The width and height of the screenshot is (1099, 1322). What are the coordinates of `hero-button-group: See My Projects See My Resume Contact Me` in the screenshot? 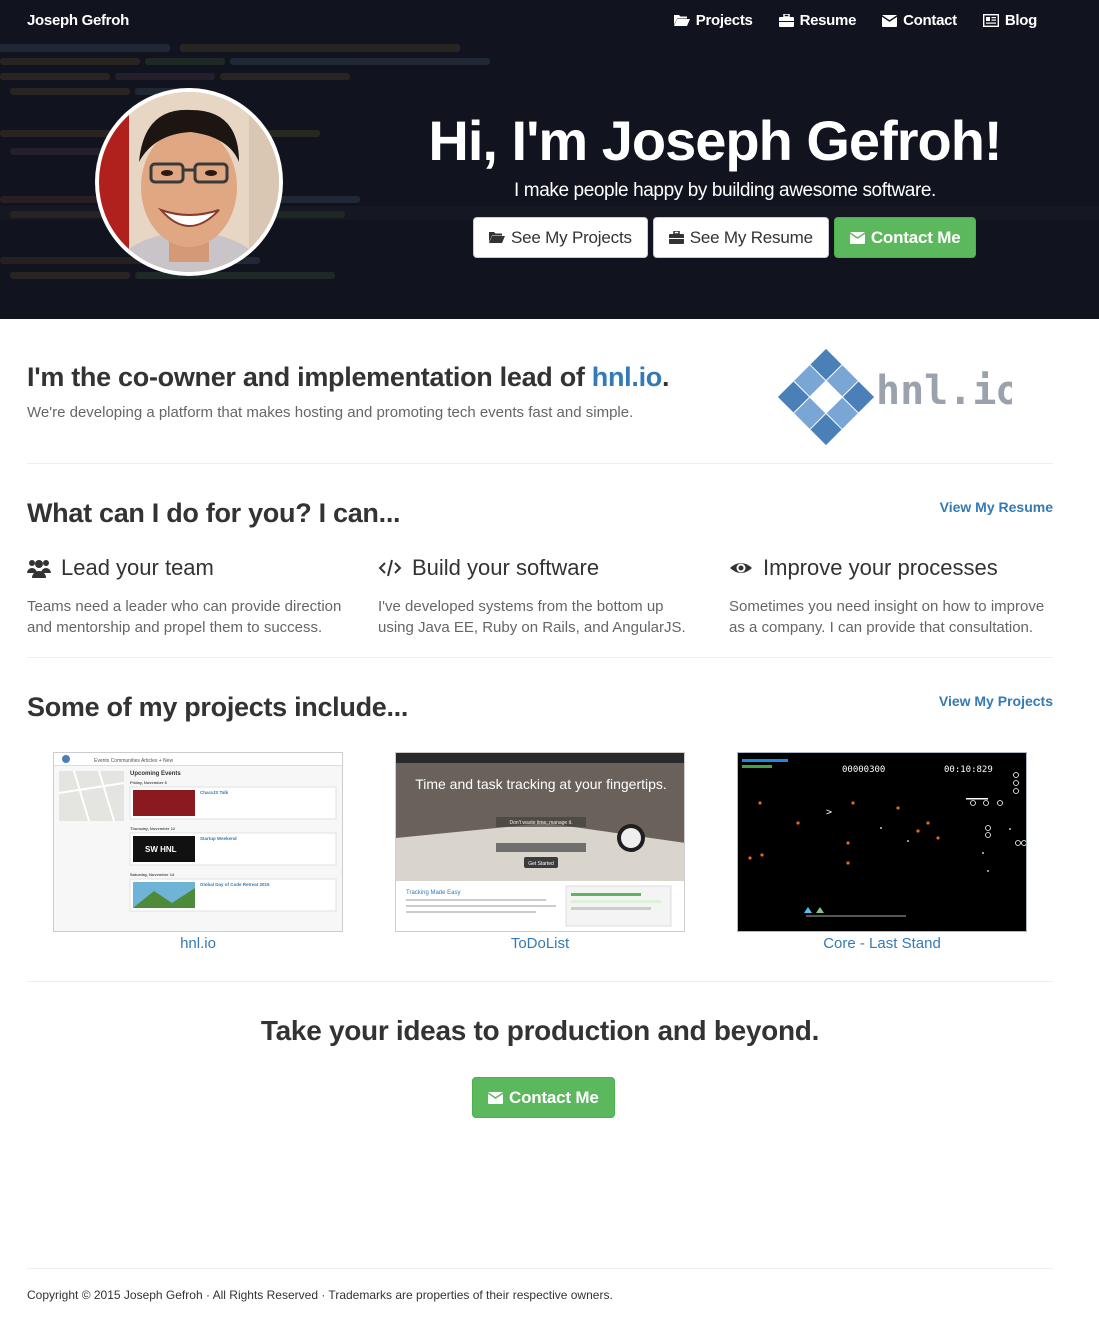 It's located at (725, 237).